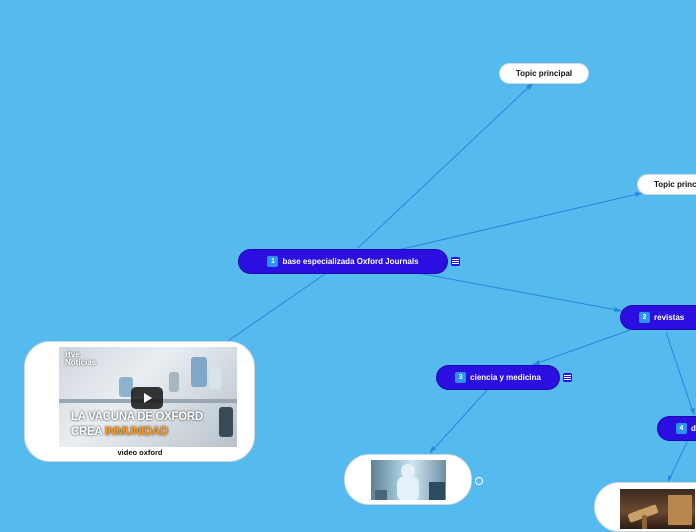  What do you see at coordinates (520, 292) in the screenshot?
I see `line-central-to-revistas` at bounding box center [520, 292].